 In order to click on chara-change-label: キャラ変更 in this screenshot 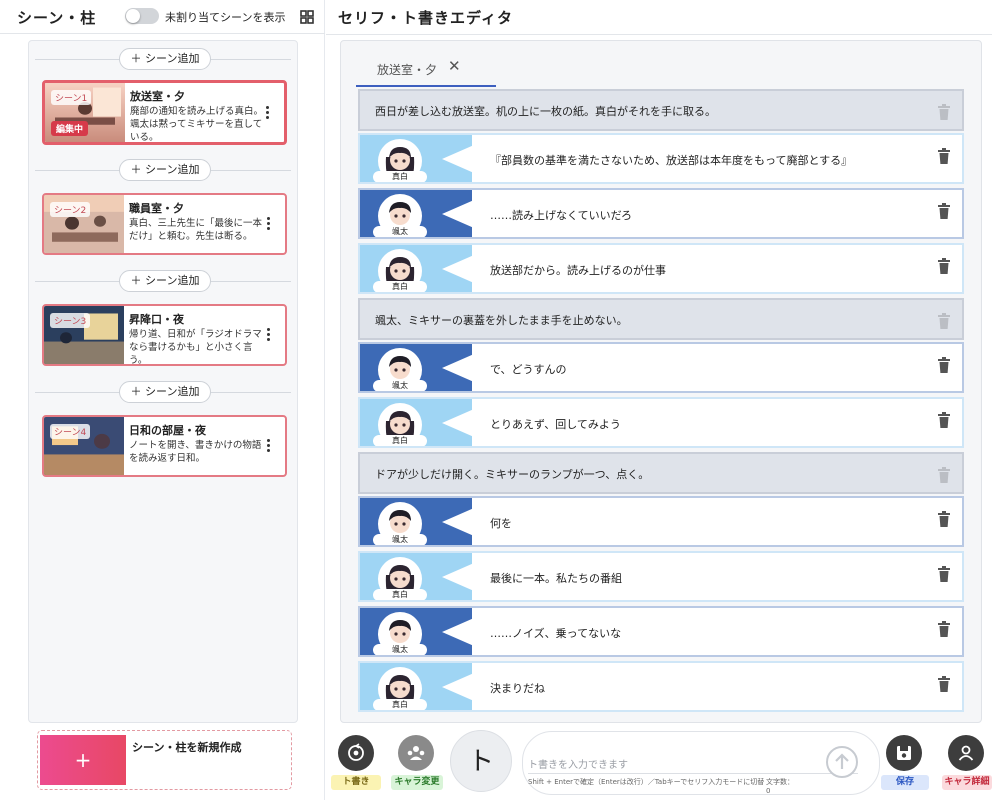, I will do `click(417, 782)`.